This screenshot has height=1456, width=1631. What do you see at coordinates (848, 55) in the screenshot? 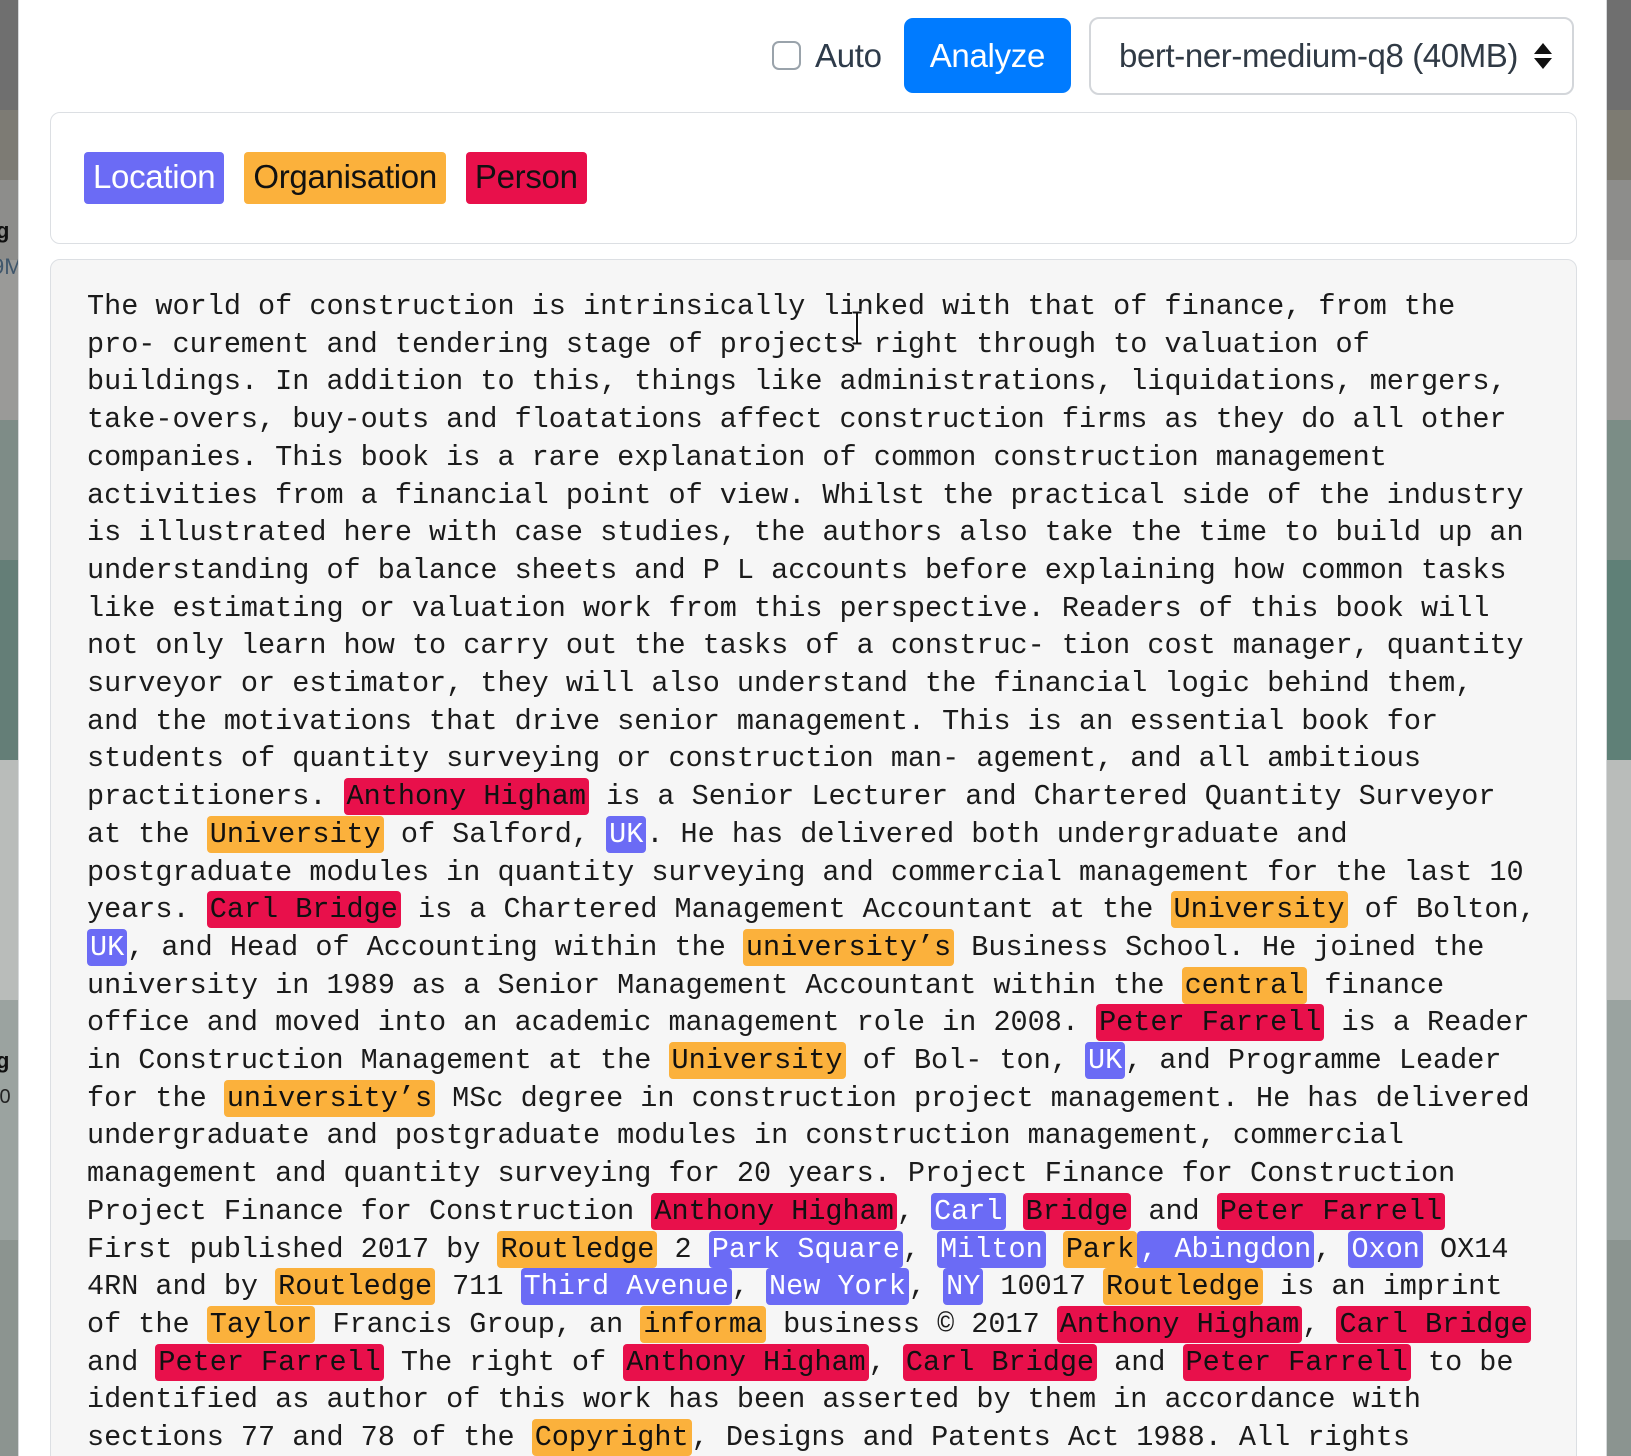
I see `auto-label: Auto` at bounding box center [848, 55].